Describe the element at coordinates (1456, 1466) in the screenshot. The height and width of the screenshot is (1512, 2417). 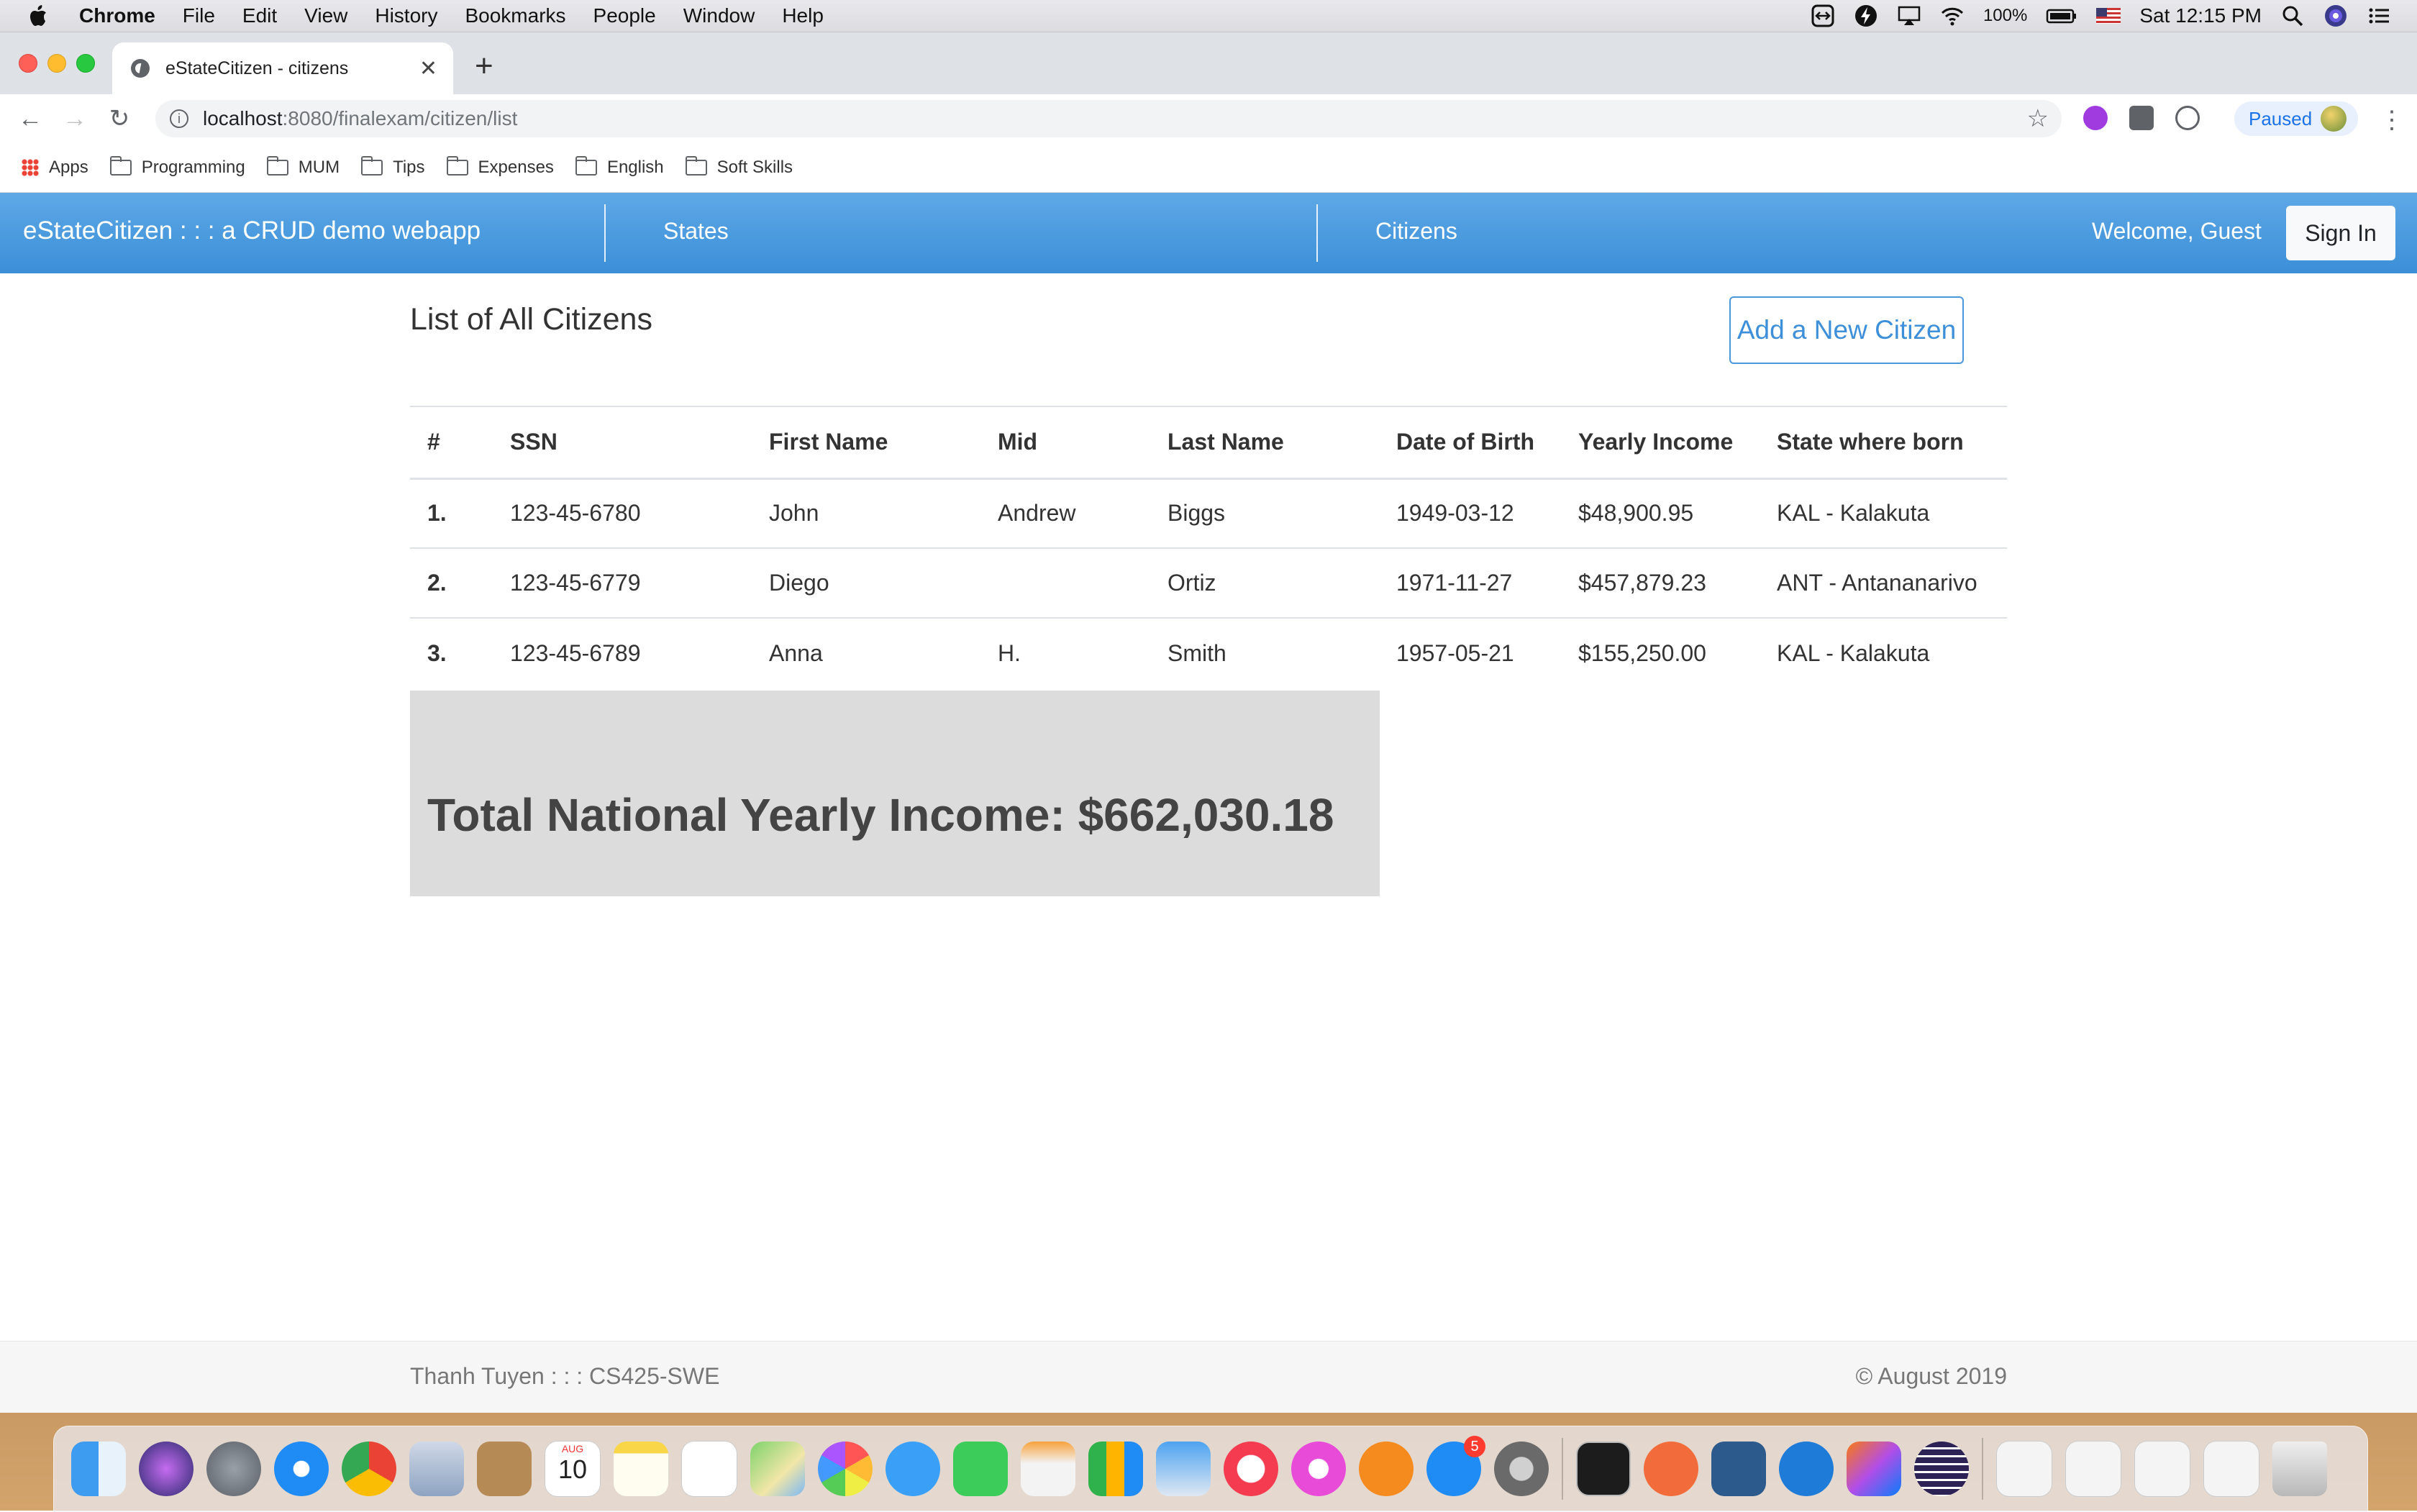
I see `app-store-icon: 5` at that location.